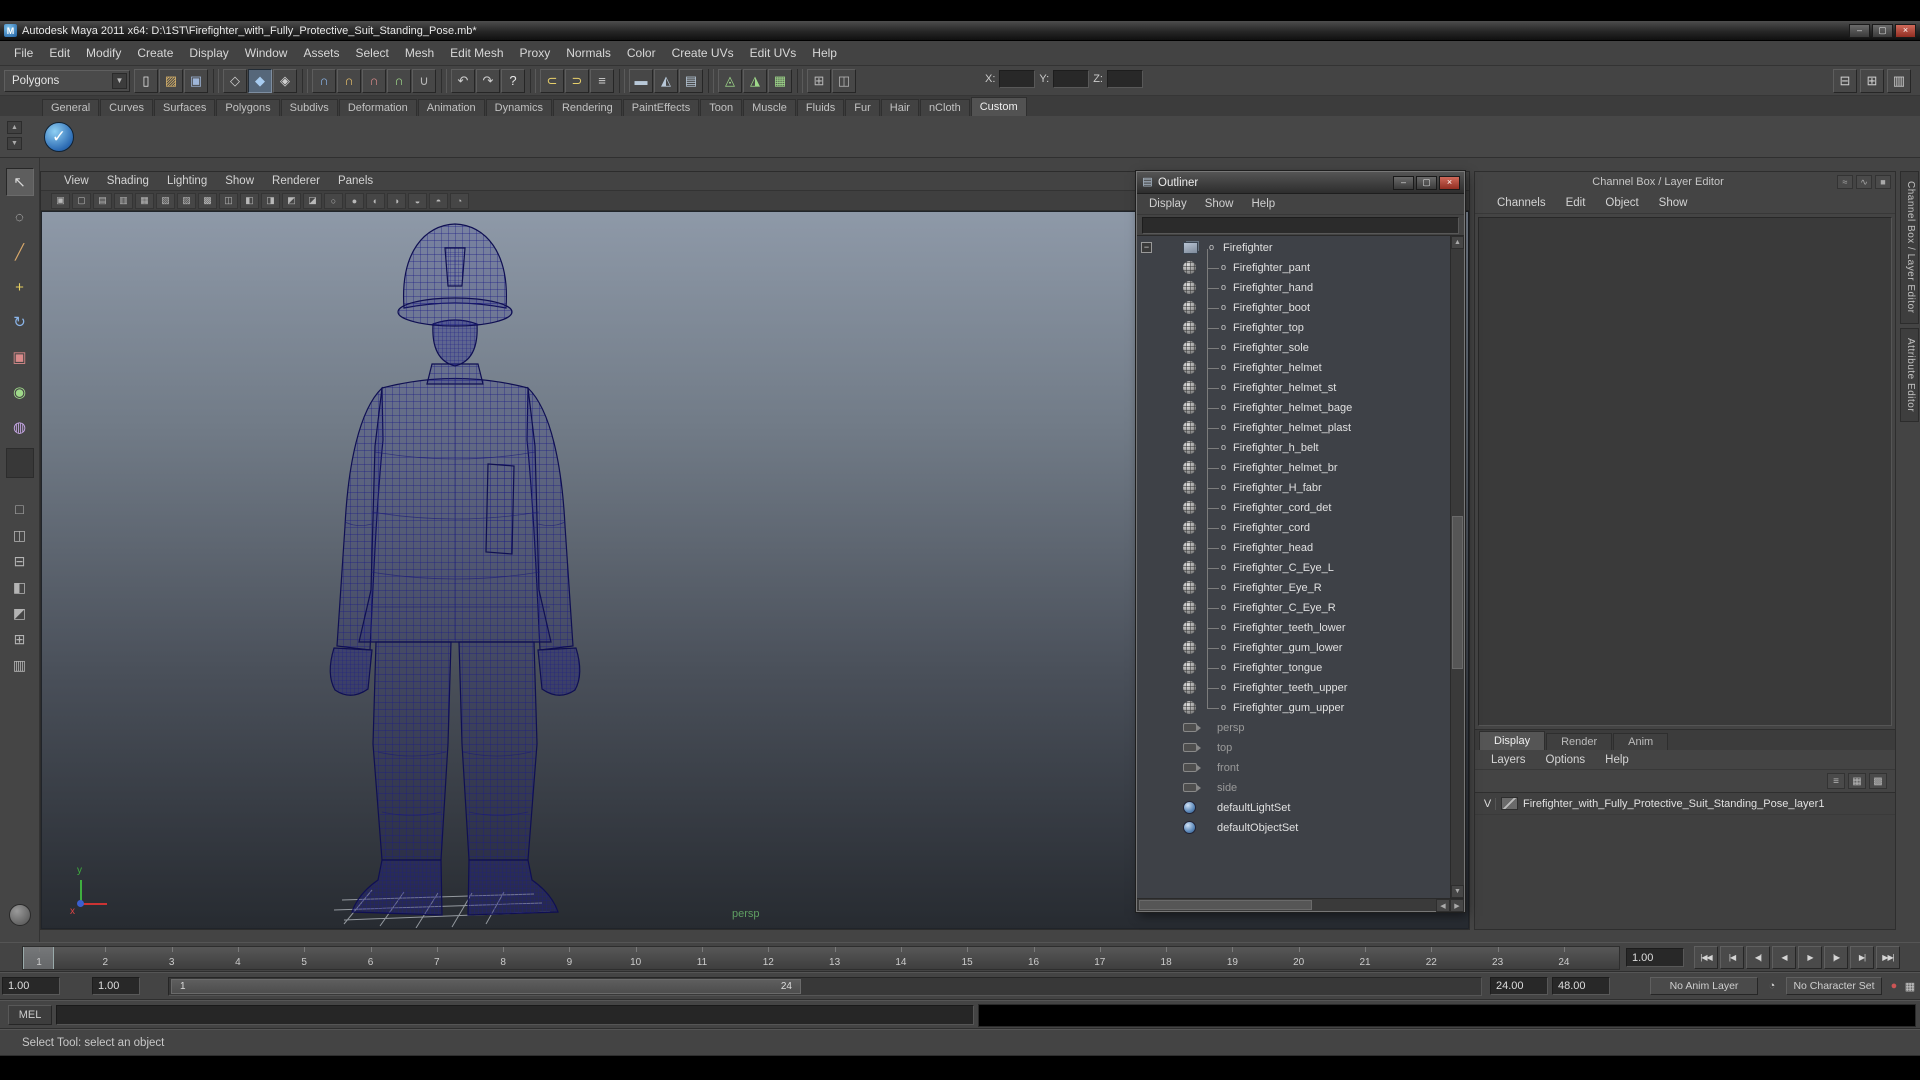 The image size is (1920, 1080). What do you see at coordinates (1293, 308) in the screenshot?
I see `outliner-row: o Firefighter_boot` at bounding box center [1293, 308].